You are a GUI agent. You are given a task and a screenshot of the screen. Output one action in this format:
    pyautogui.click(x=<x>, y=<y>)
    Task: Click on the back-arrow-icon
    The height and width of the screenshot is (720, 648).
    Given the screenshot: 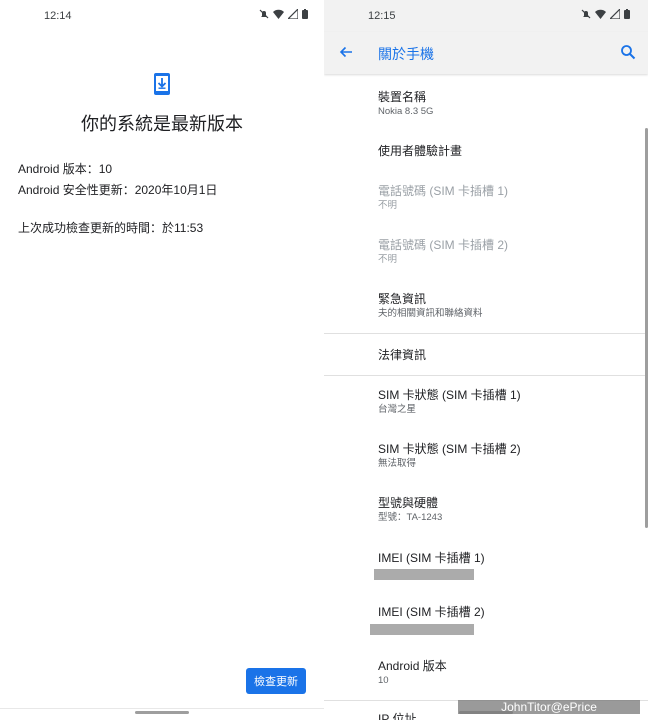 What is the action you would take?
    pyautogui.click(x=346, y=52)
    